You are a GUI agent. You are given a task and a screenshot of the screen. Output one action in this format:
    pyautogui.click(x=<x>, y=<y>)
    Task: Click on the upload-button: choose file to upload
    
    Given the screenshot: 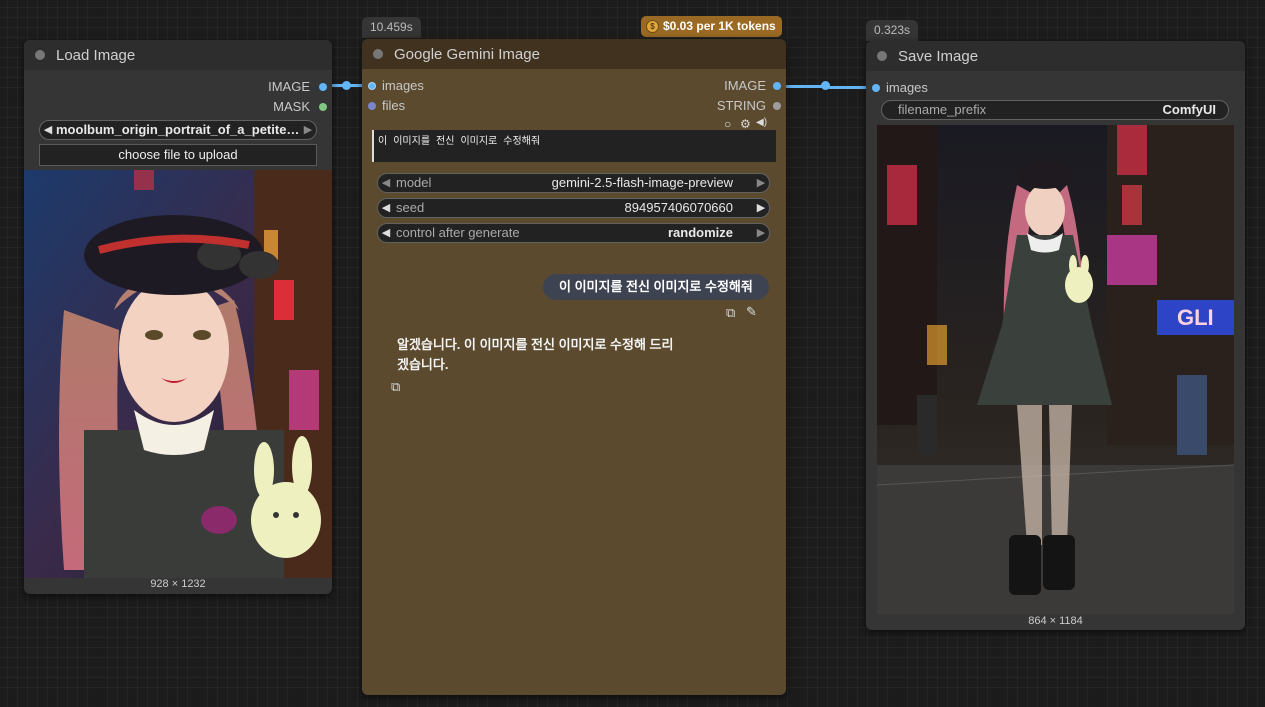 What is the action you would take?
    pyautogui.click(x=178, y=155)
    